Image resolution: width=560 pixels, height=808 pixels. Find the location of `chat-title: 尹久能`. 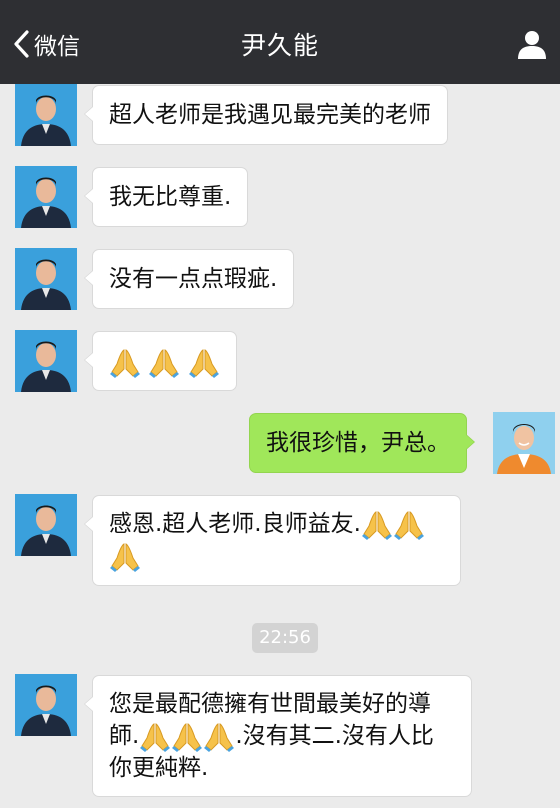

chat-title: 尹久能 is located at coordinates (279, 45).